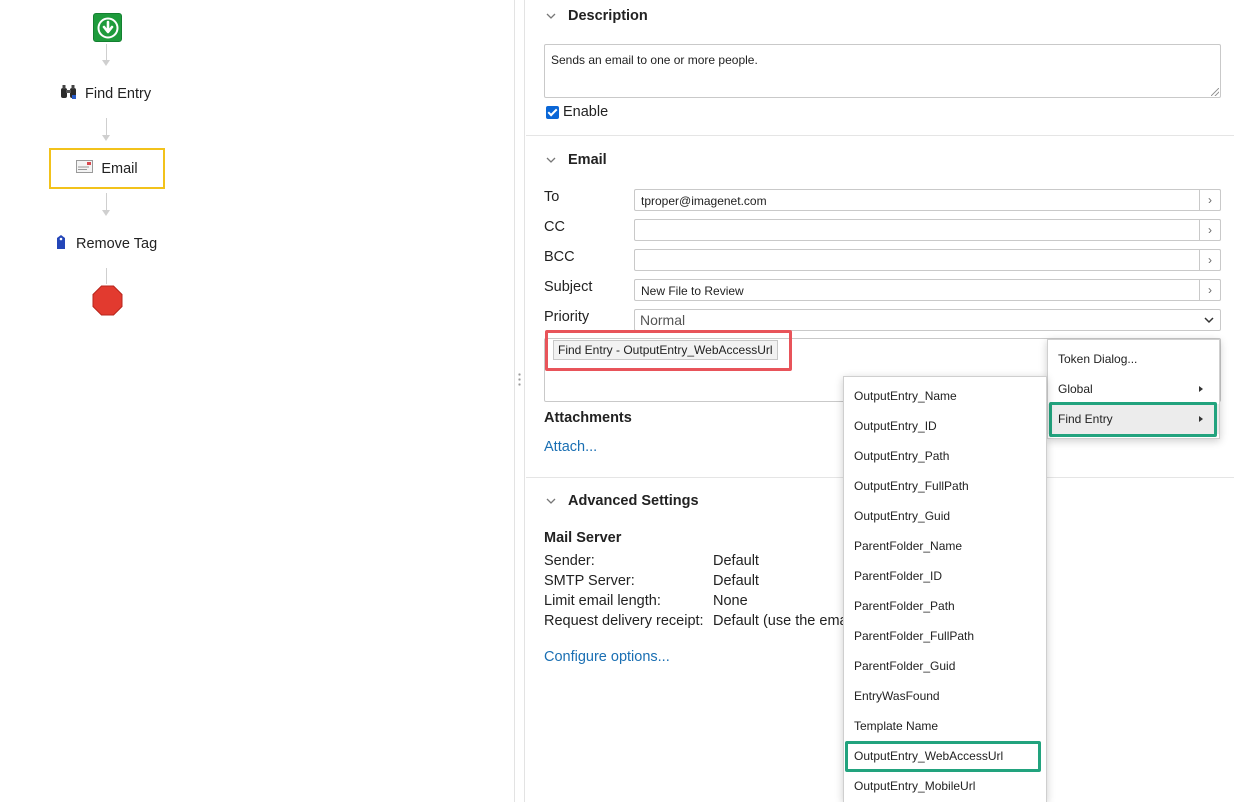 Image resolution: width=1234 pixels, height=802 pixels. I want to click on subject-token-button: ›, so click(1210, 290).